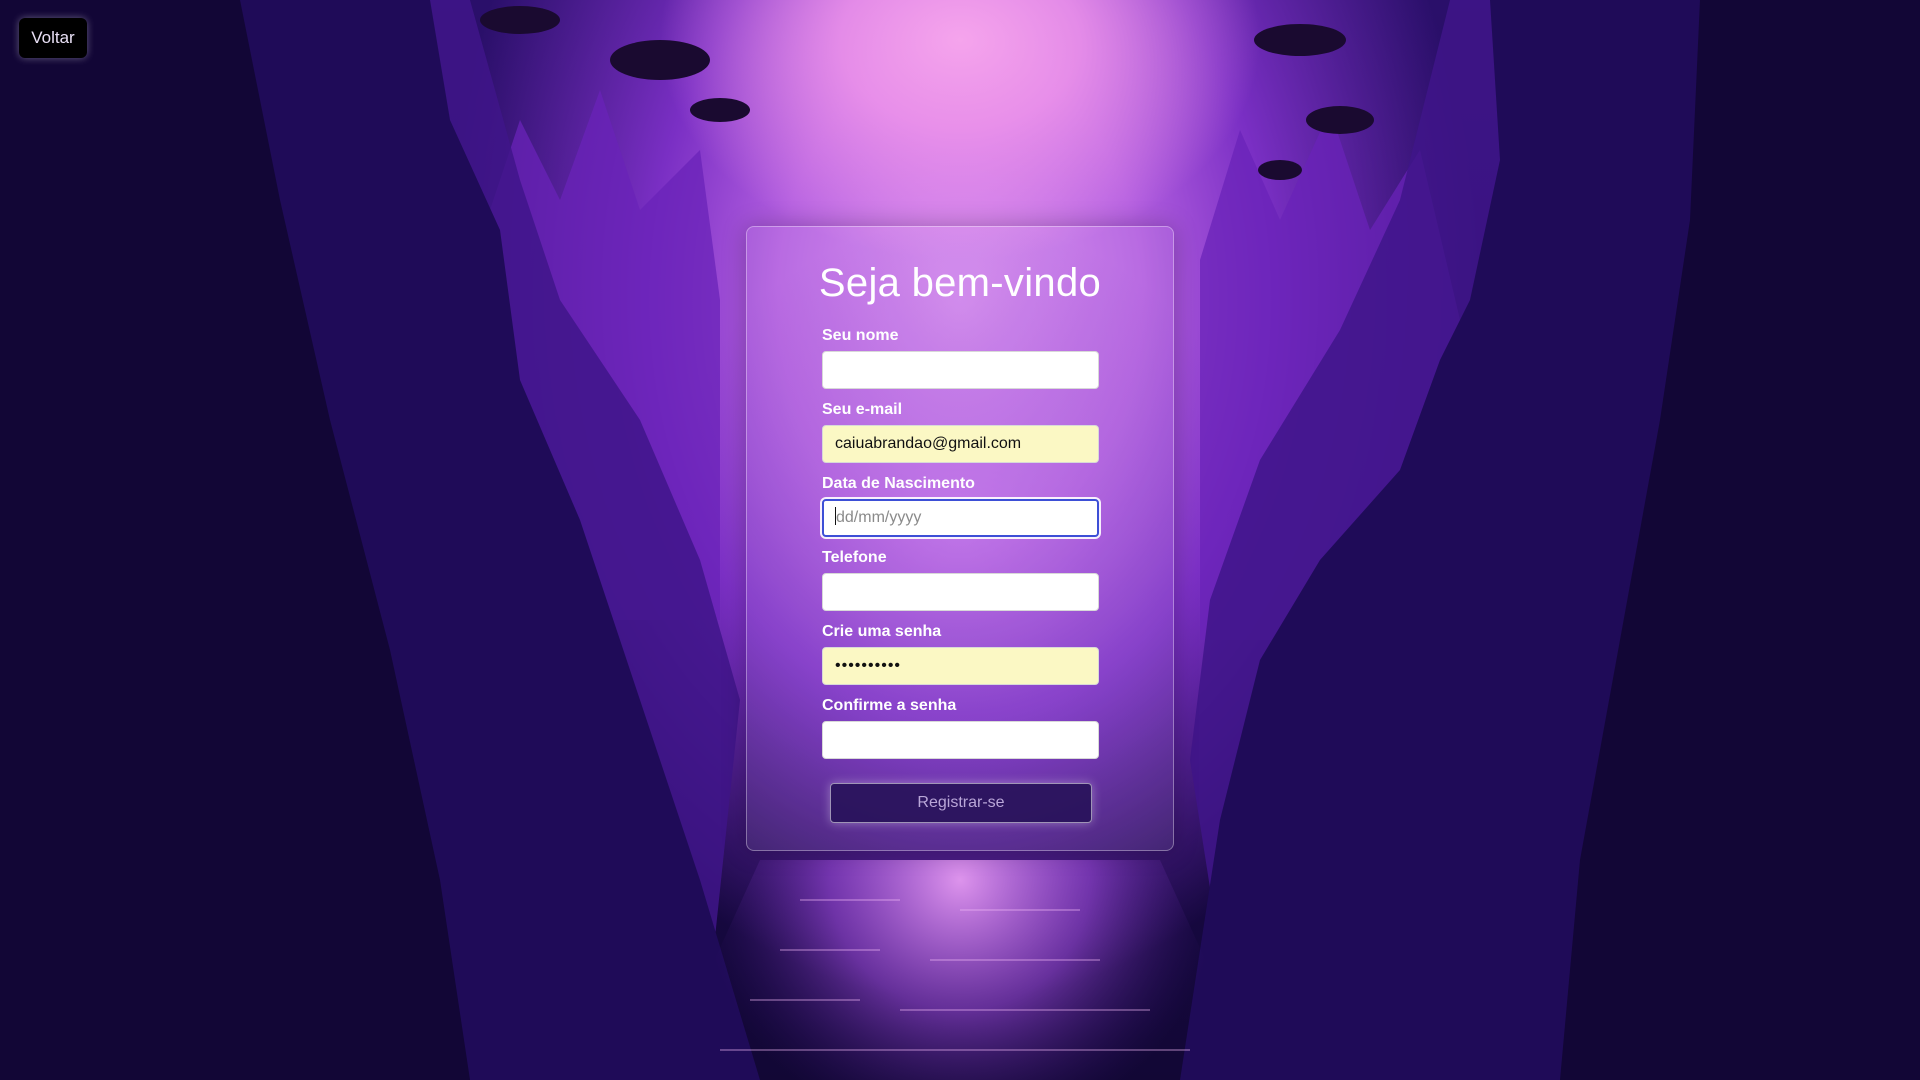  What do you see at coordinates (889, 705) in the screenshot?
I see `confirm-password-label: Confirme a senha` at bounding box center [889, 705].